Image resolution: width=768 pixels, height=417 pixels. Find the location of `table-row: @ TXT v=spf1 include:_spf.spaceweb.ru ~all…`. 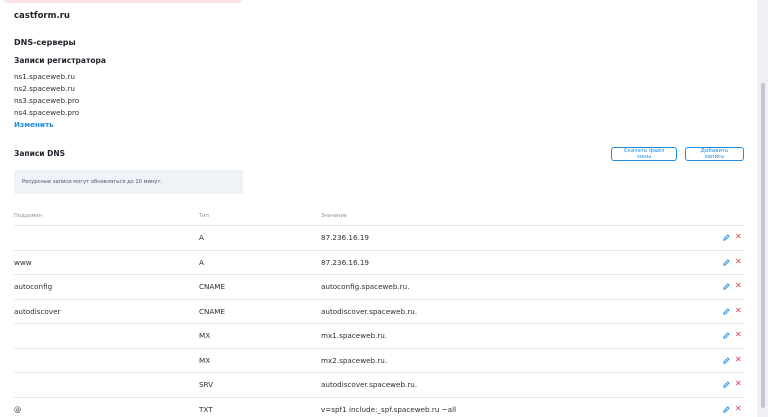

table-row: @ TXT v=spf1 include:_spf.spaceweb.ru ~all… is located at coordinates (379, 406).